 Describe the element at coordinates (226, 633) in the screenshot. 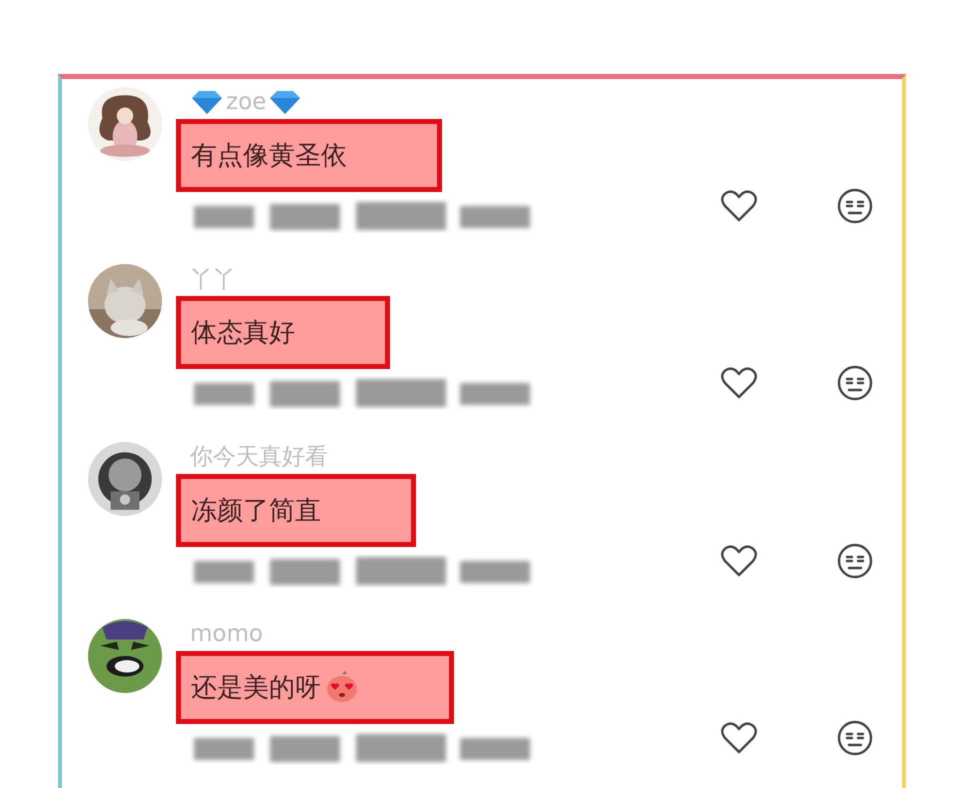

I see `username: momo` at that location.